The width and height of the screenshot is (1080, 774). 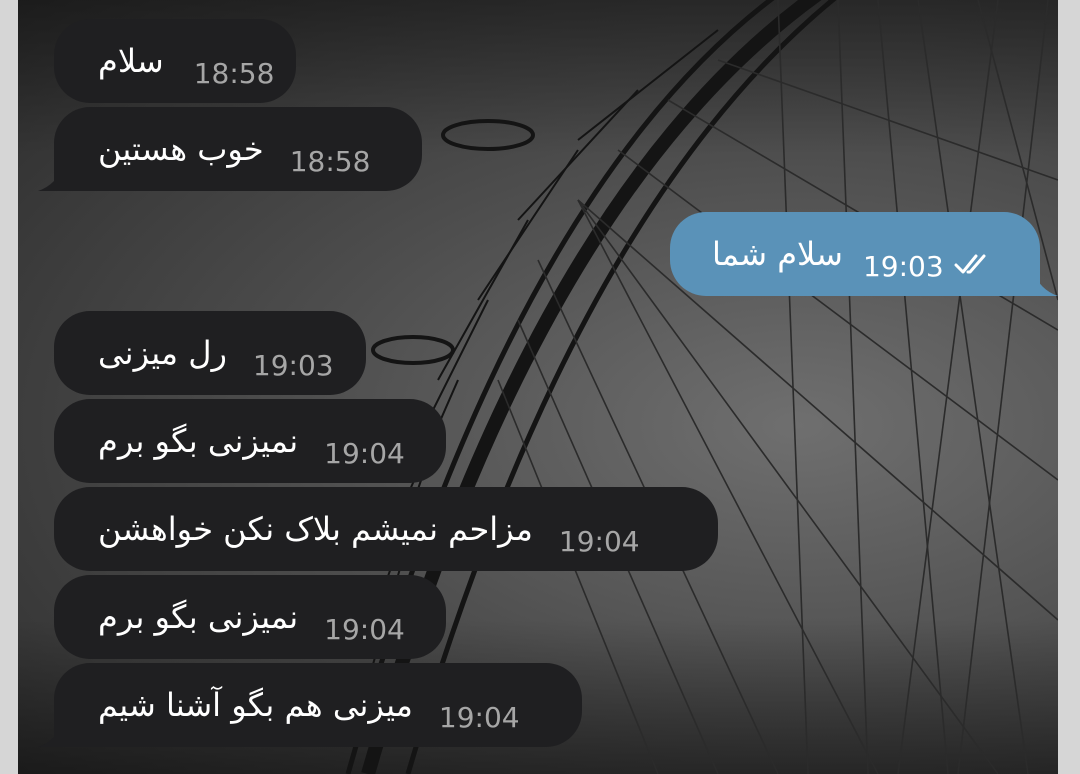 I want to click on message-text: سلام شما, so click(x=777, y=254).